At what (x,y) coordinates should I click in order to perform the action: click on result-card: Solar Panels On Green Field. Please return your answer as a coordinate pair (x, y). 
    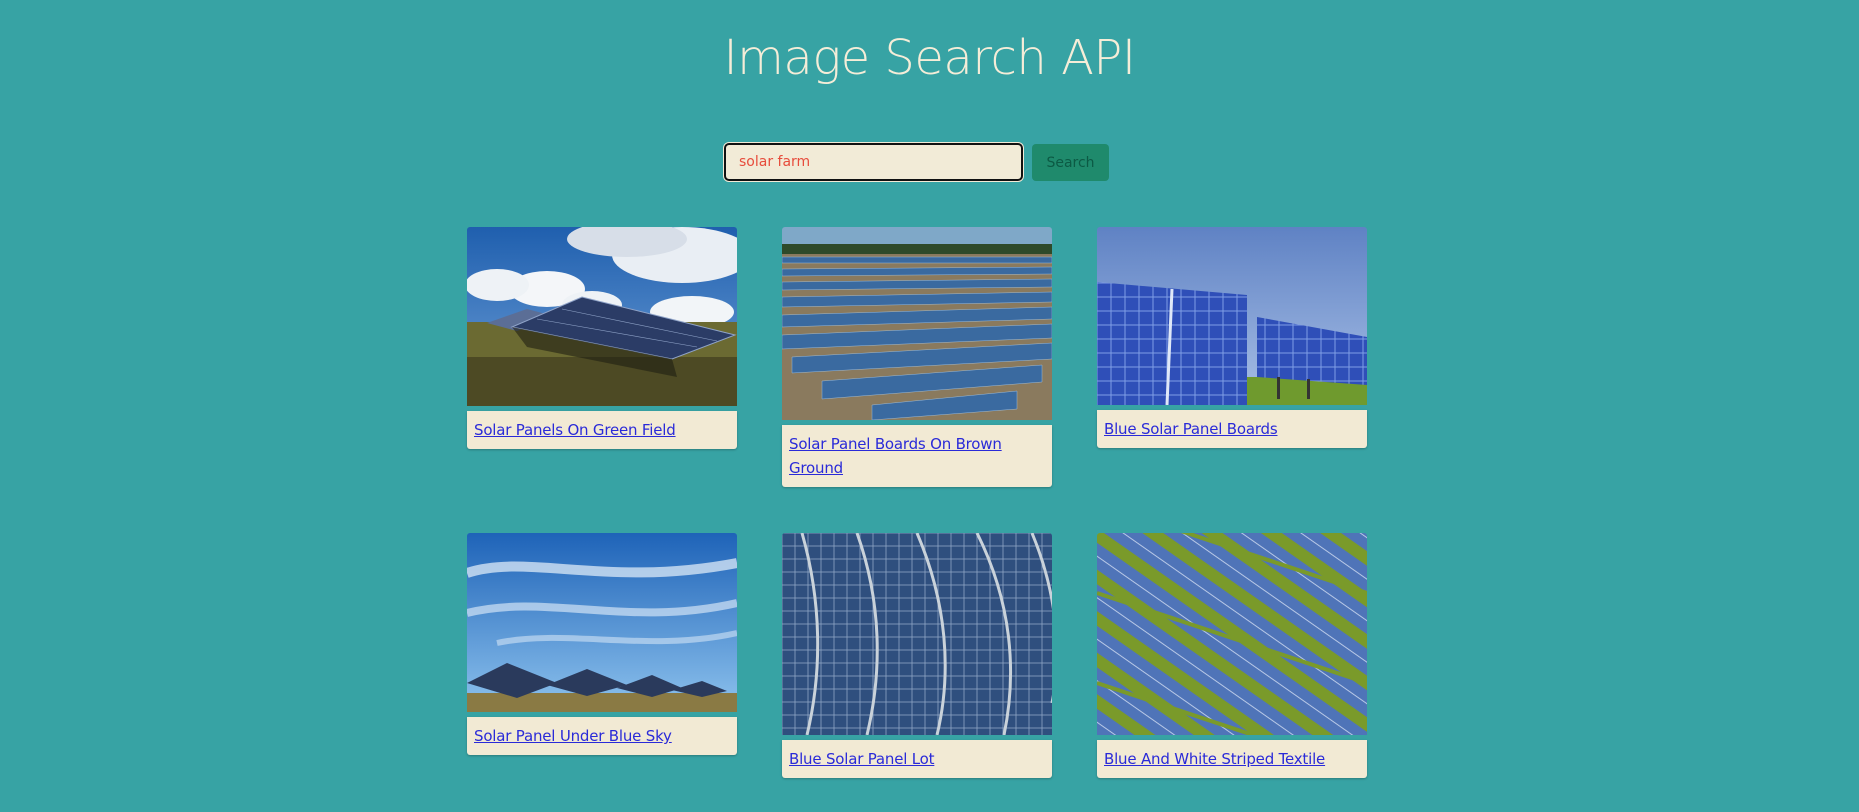
    Looking at the image, I should click on (602, 338).